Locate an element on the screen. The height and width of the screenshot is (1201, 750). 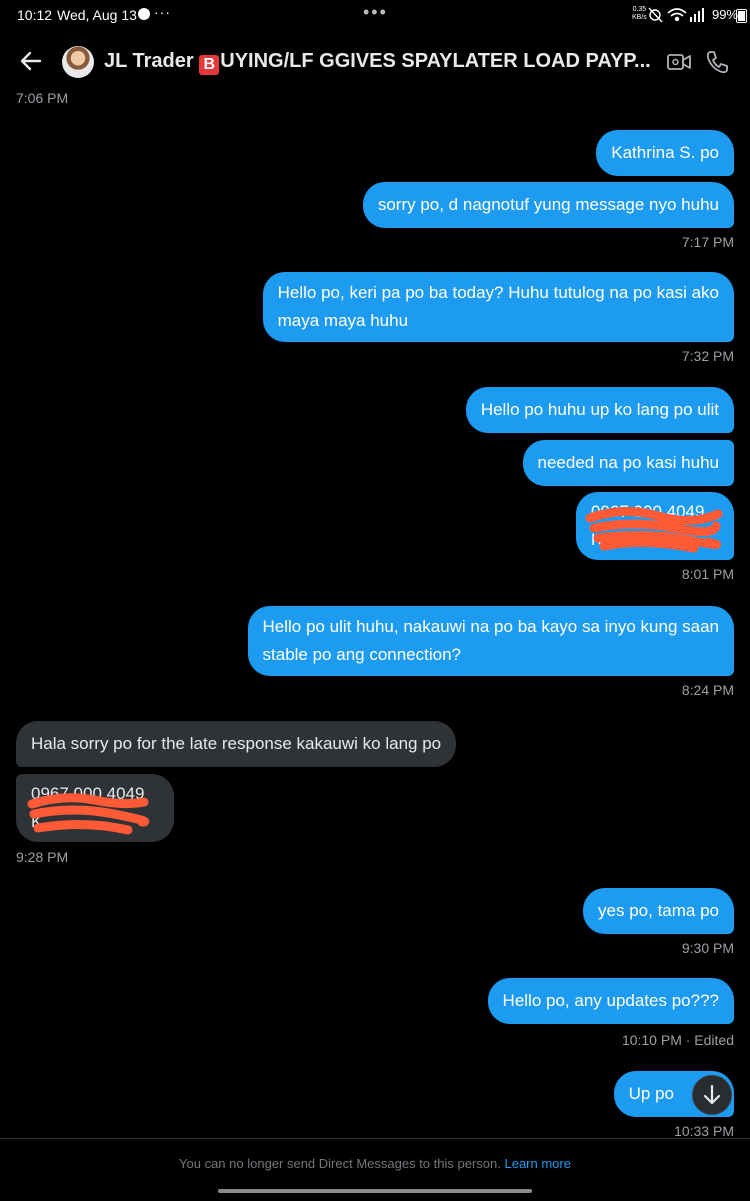
network-speed: 0.35 KB/s is located at coordinates (639, 13).